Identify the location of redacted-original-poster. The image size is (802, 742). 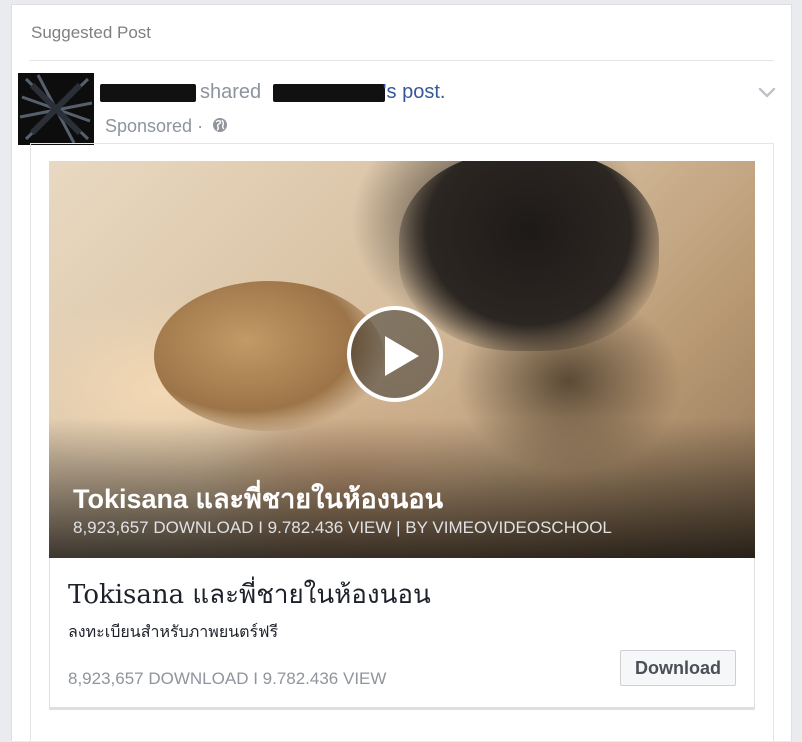
(328, 92).